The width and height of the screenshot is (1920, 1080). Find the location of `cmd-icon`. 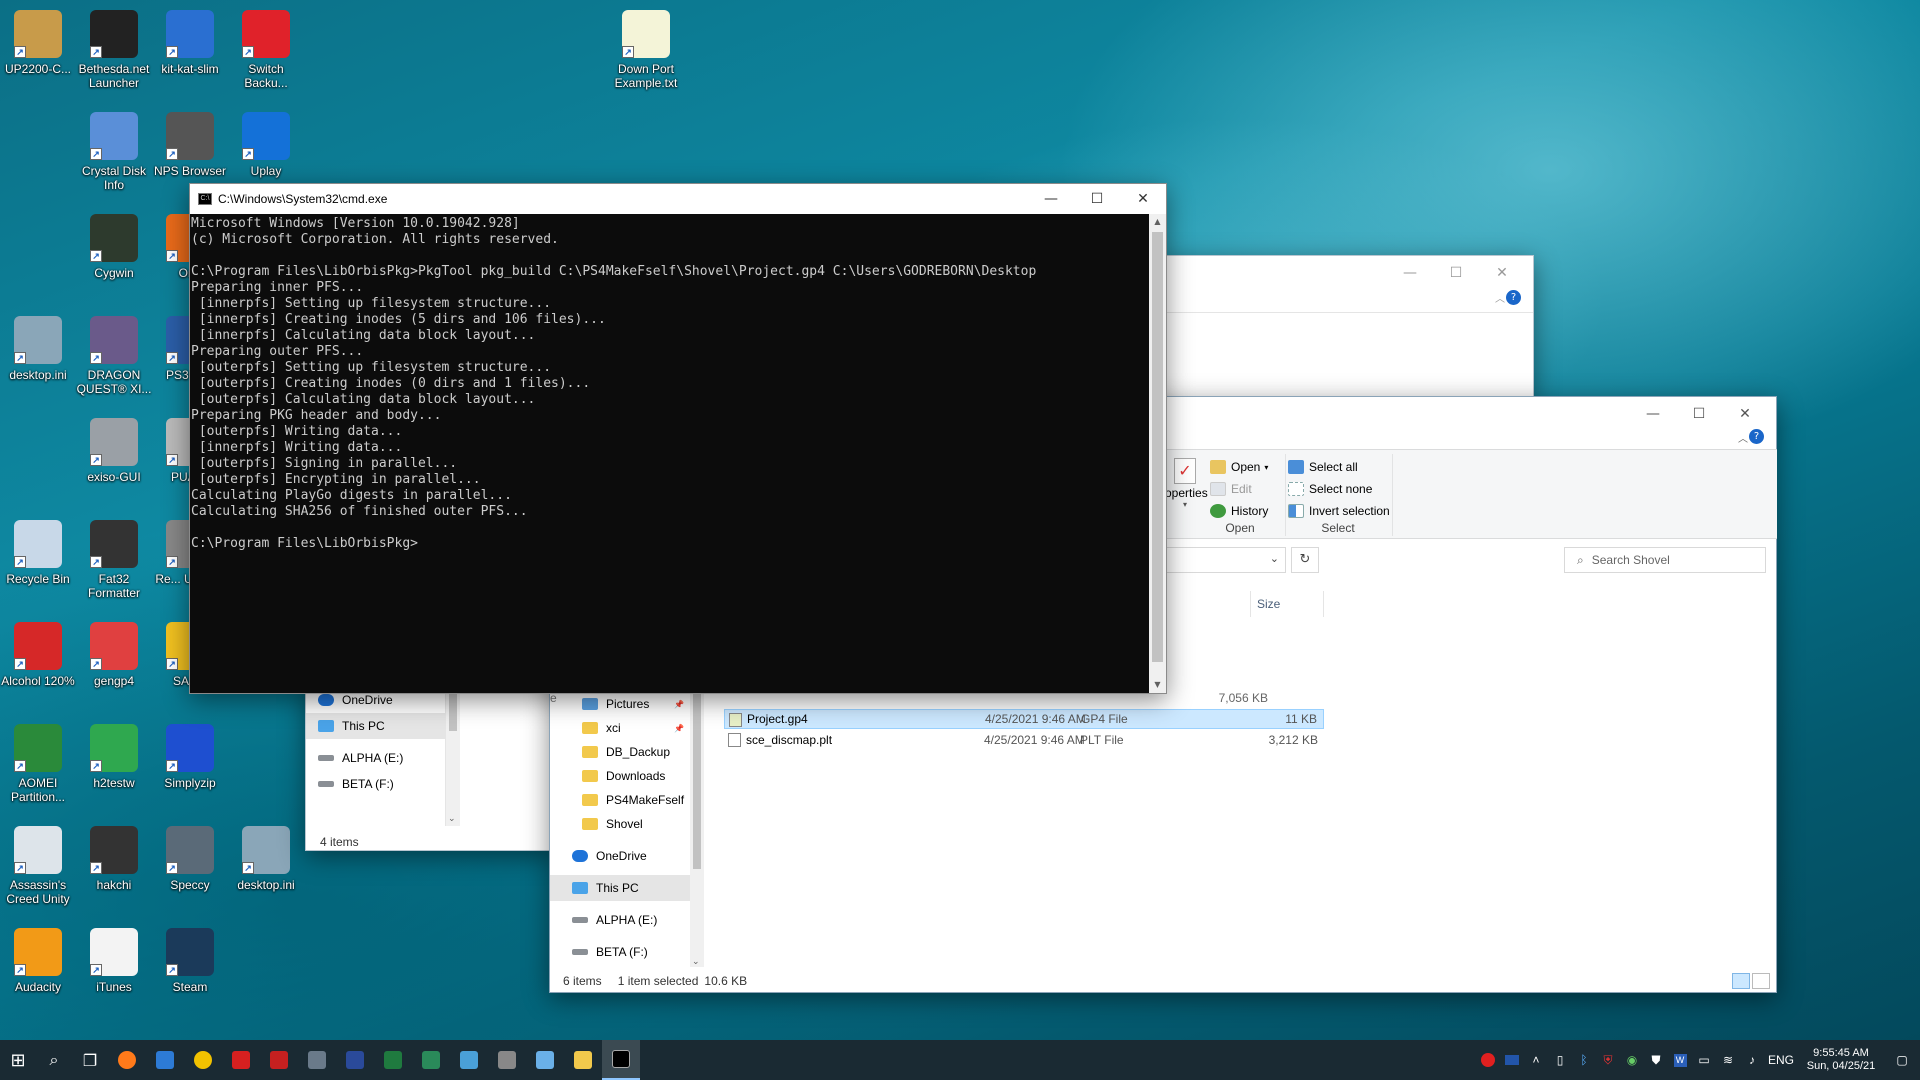

cmd-icon is located at coordinates (621, 1060).